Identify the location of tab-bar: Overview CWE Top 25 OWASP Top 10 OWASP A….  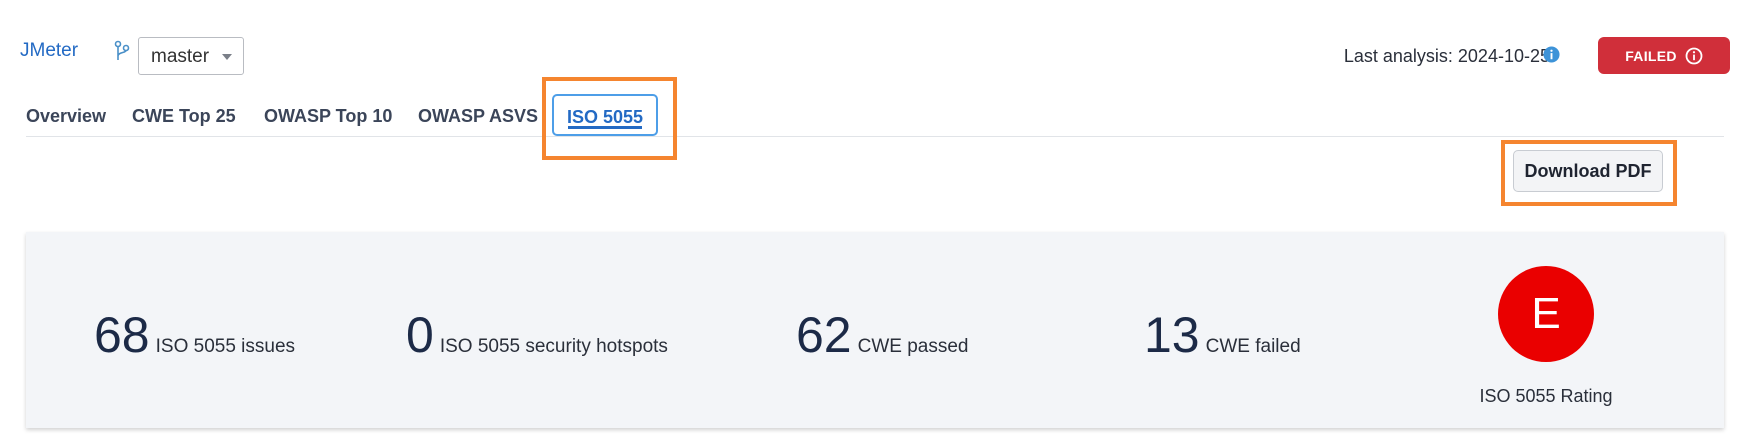
(875, 114).